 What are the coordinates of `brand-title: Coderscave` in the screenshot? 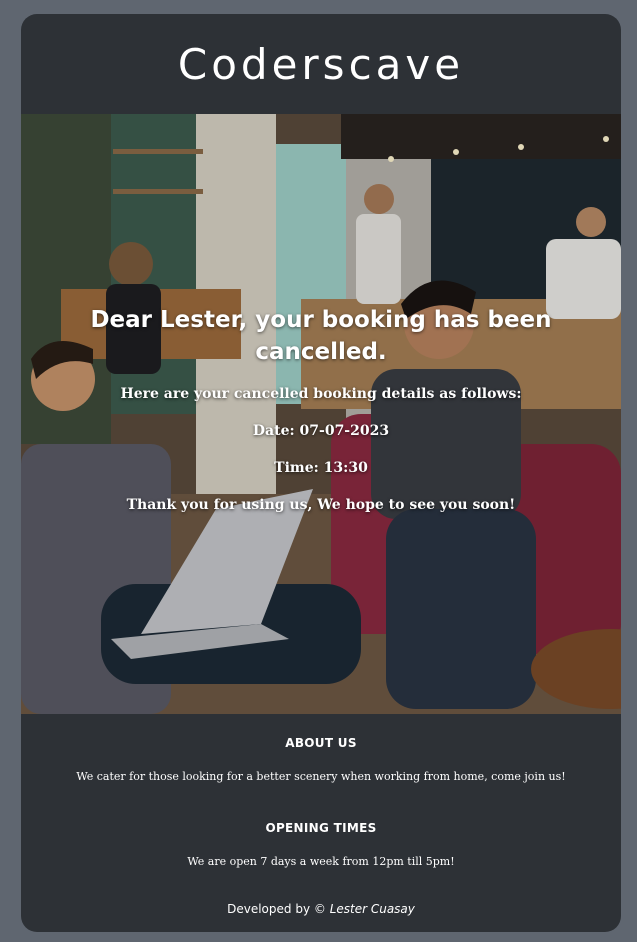 It's located at (321, 64).